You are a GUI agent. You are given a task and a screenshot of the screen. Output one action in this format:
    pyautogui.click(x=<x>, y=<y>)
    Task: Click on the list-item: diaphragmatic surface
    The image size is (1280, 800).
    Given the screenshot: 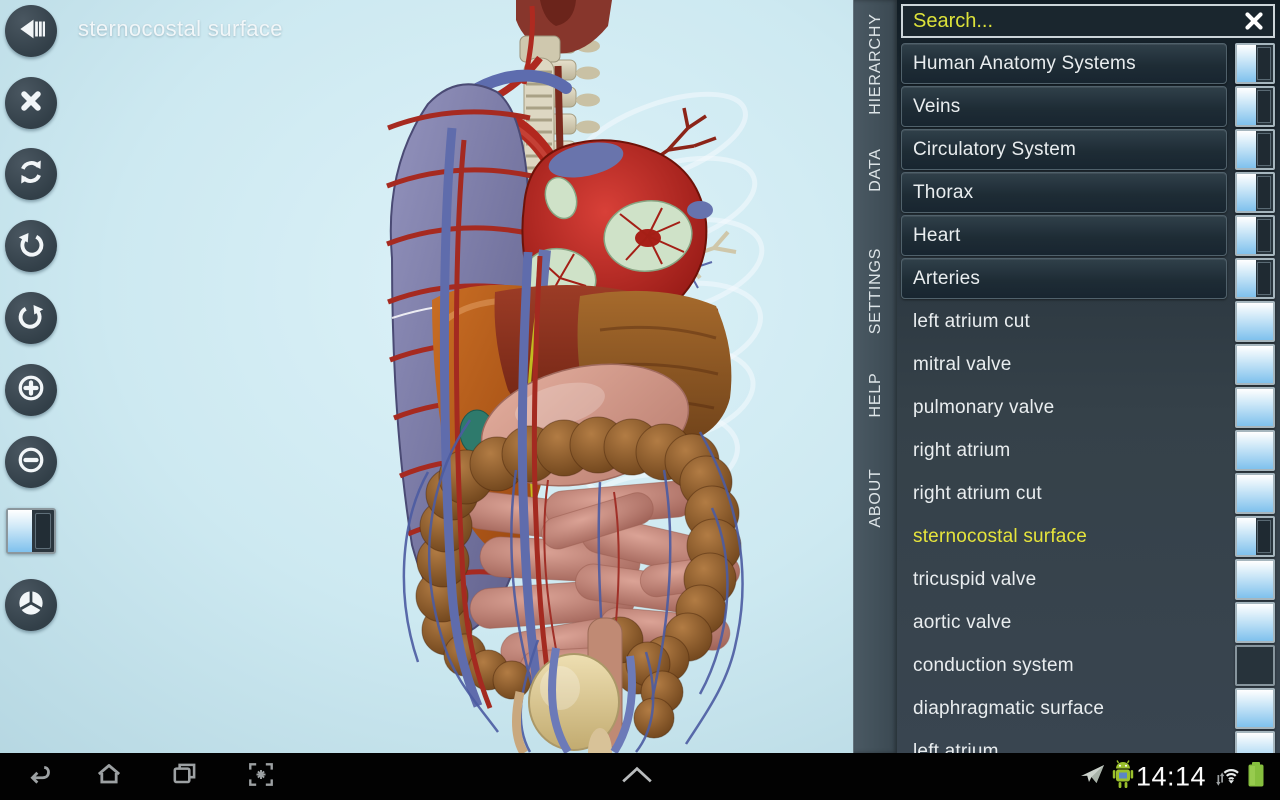 What is the action you would take?
    pyautogui.click(x=1088, y=708)
    